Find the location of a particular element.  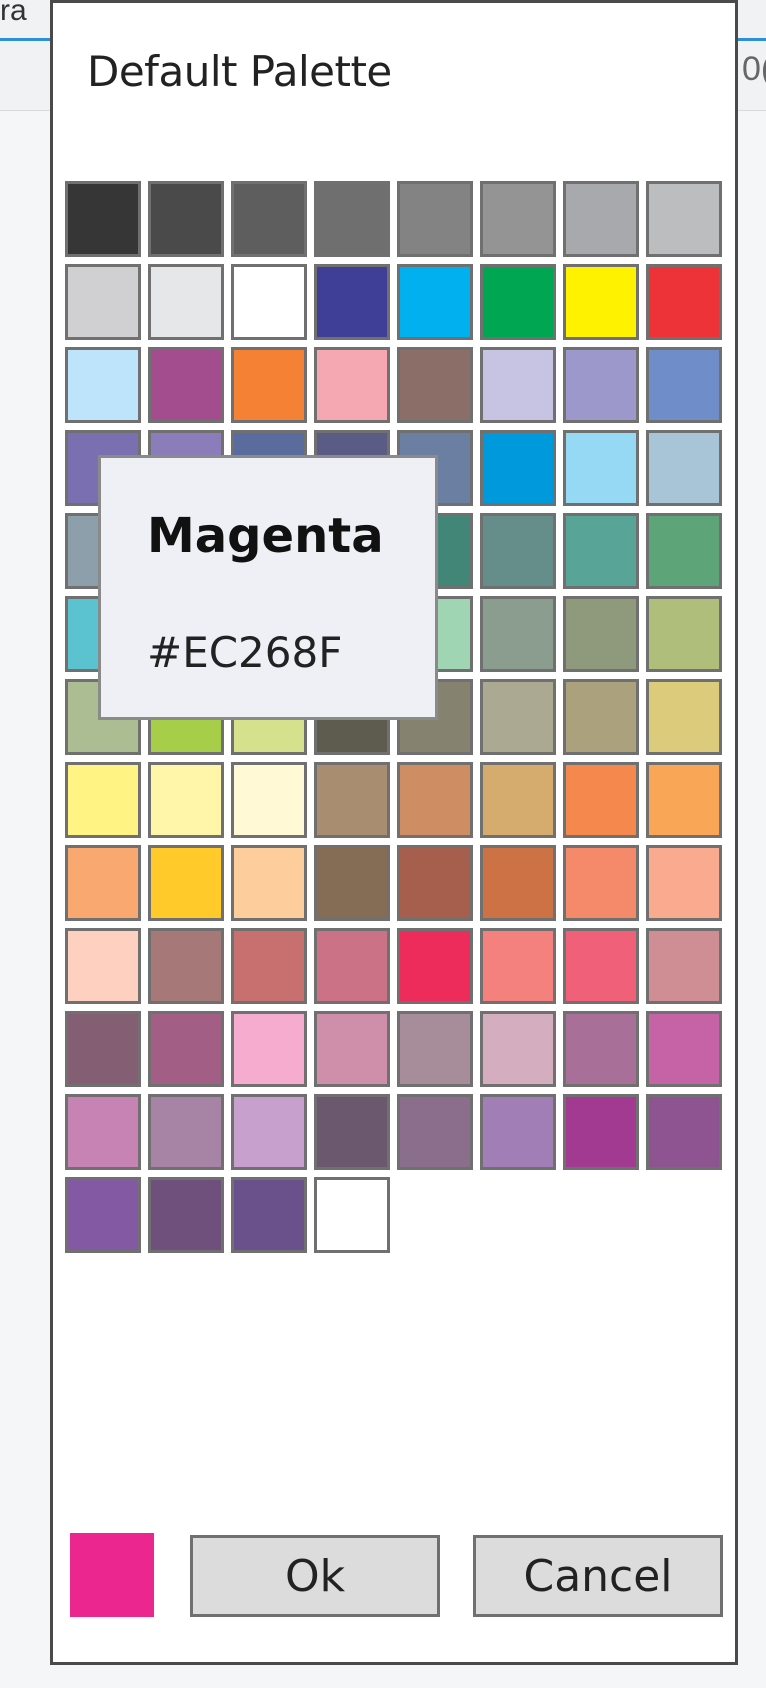

background-text-fragment-right: 0( is located at coordinates (754, 69).